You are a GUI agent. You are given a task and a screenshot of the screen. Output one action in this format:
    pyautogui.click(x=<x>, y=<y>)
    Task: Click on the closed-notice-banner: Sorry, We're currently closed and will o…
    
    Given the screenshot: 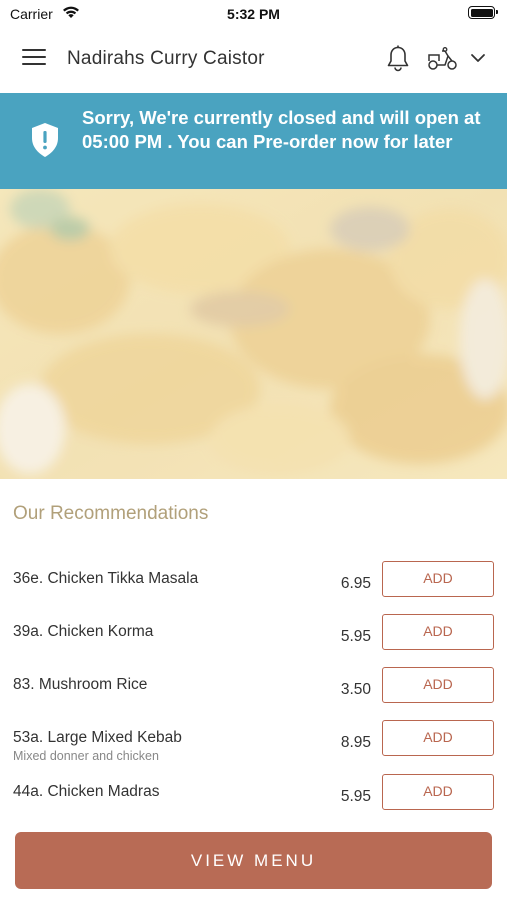 What is the action you would take?
    pyautogui.click(x=253, y=141)
    